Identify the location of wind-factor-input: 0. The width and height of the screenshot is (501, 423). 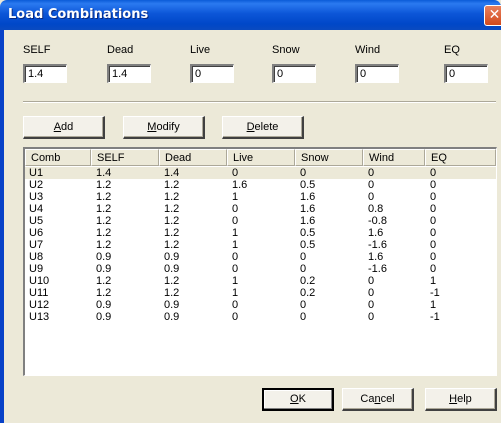
(377, 73).